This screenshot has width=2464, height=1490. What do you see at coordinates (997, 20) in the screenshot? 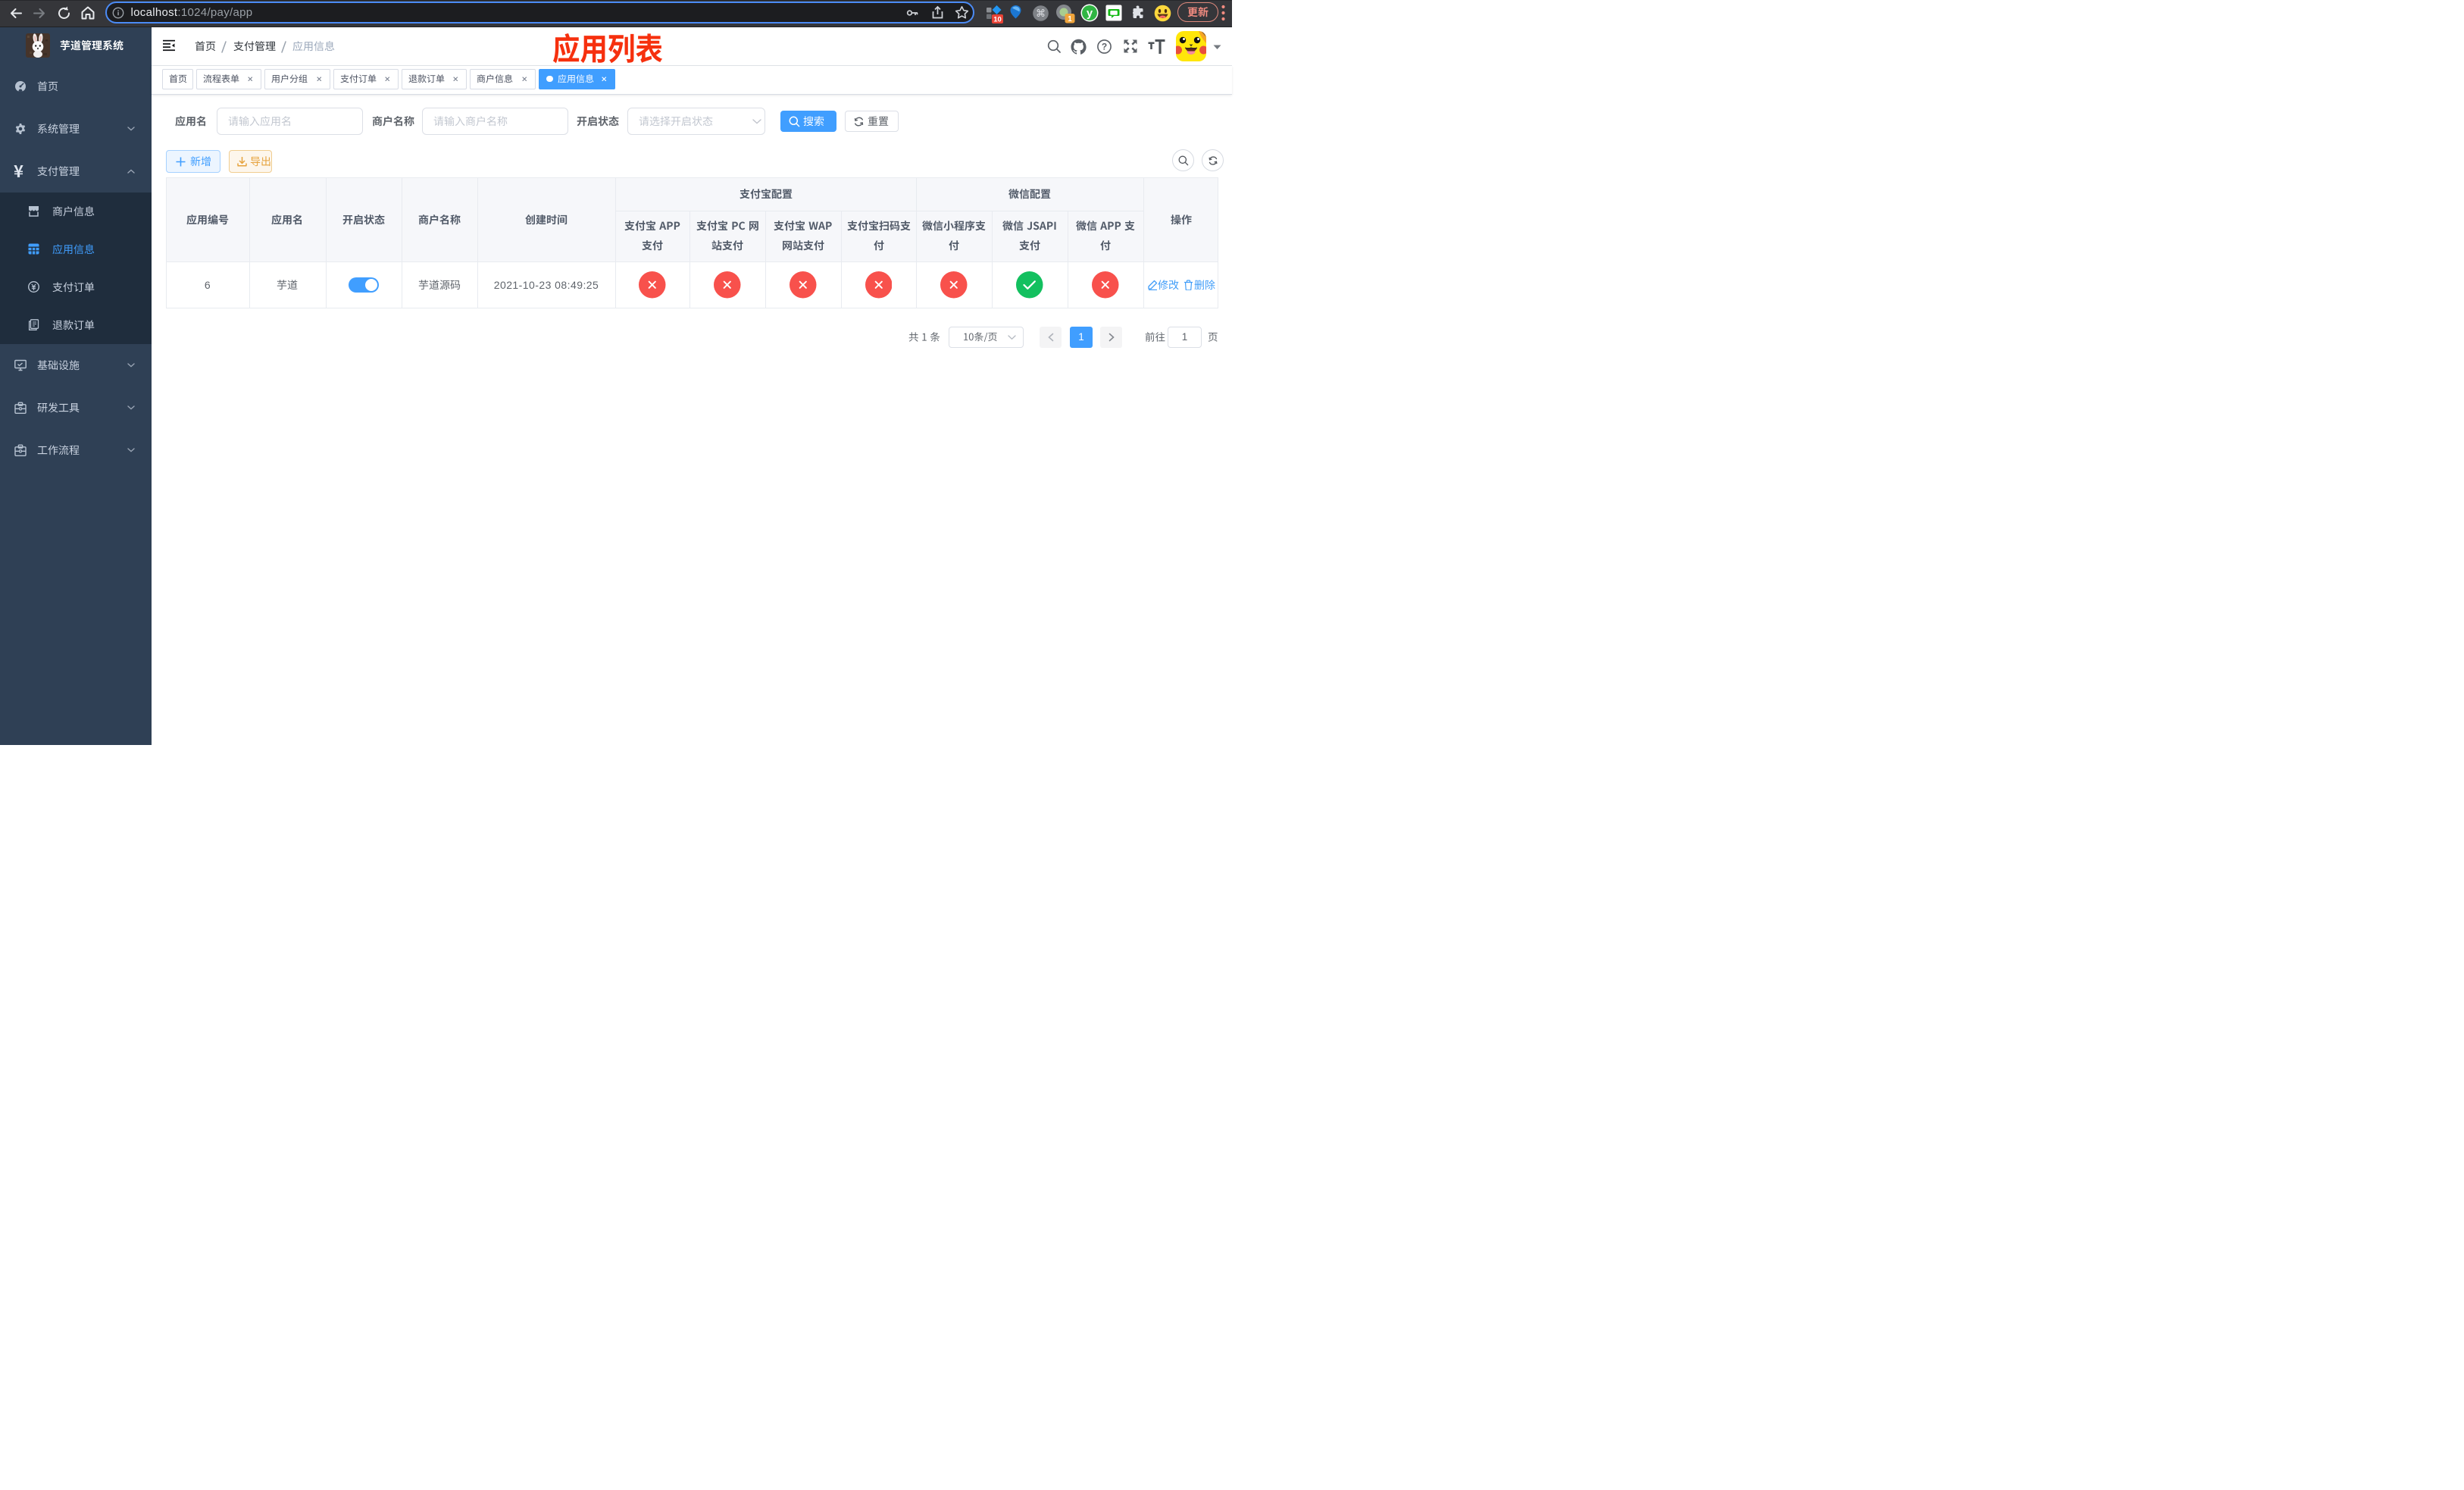
I see `svg-text: 10` at bounding box center [997, 20].